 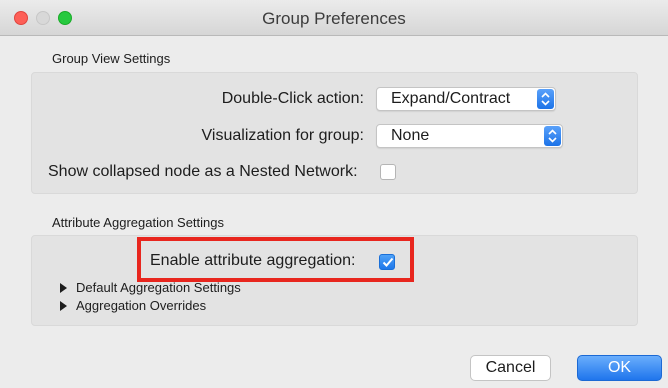 What do you see at coordinates (469, 136) in the screenshot?
I see `visualization-select: None` at bounding box center [469, 136].